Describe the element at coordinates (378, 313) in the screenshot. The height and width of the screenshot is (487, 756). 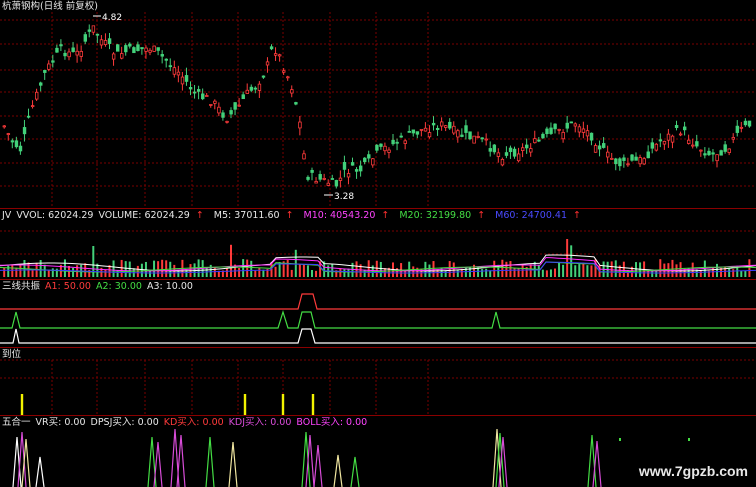
I see `resonance-pane: 三线共振 A1: 50.00 A2: 30.00 A3: 10.00` at that location.